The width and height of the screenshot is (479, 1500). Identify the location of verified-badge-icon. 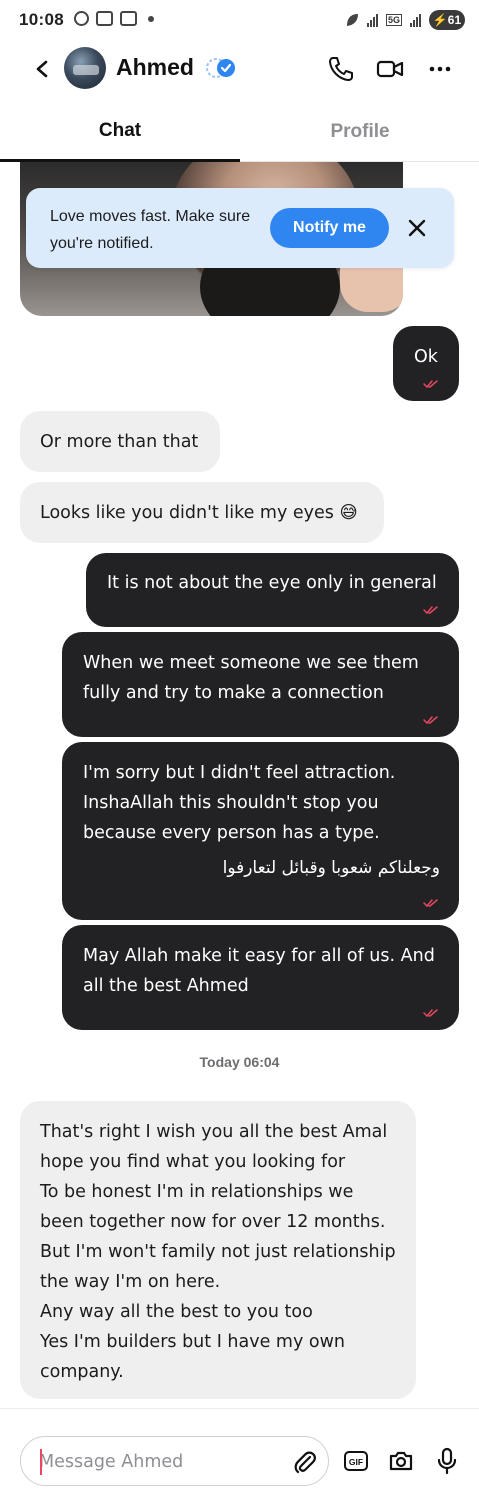
(220, 68).